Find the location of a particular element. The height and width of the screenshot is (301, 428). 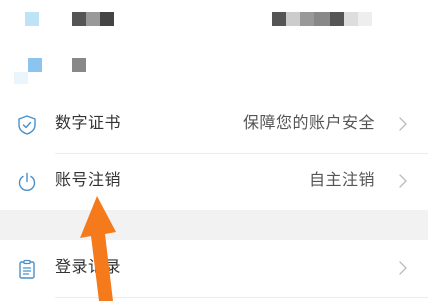

orange-pointer-arrow-icon is located at coordinates (98, 248).